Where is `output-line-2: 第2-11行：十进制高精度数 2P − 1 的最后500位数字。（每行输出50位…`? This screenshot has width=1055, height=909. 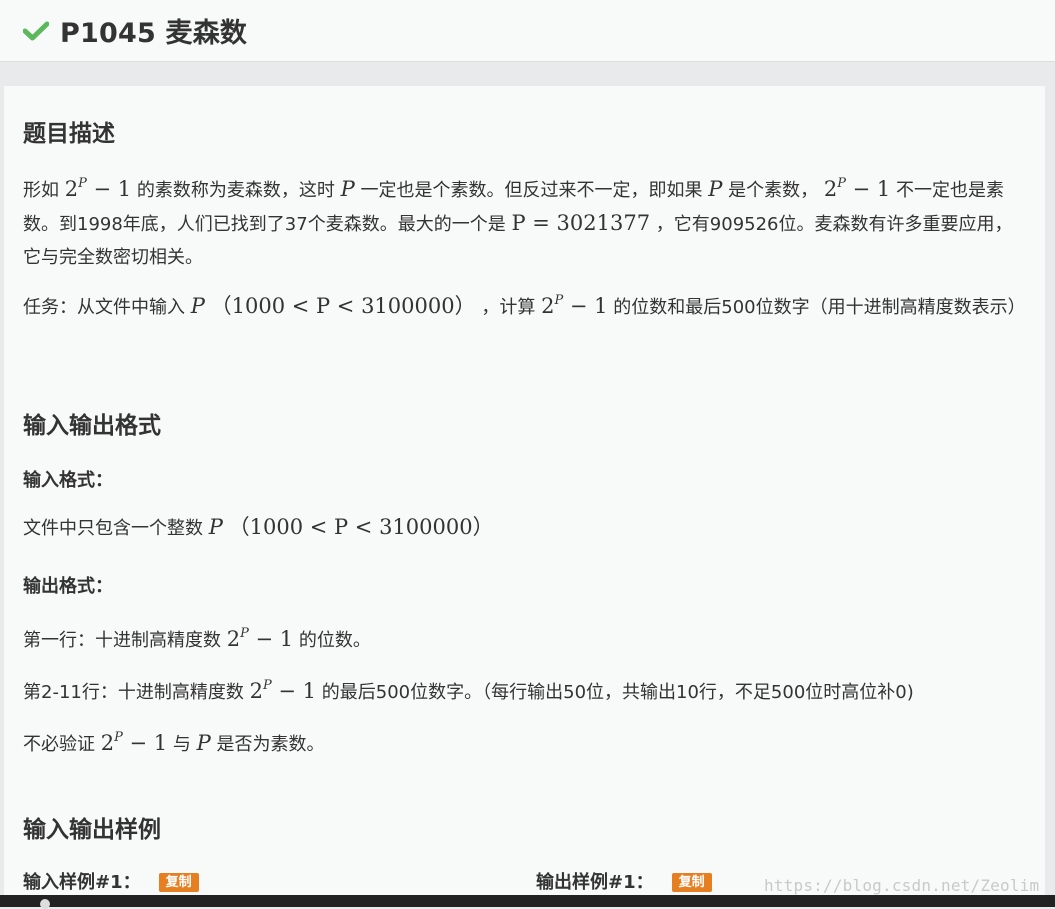
output-line-2: 第2-11行：十进制高精度数 2P − 1 的最后500位数字。（每行输出50位… is located at coordinates (468, 690).